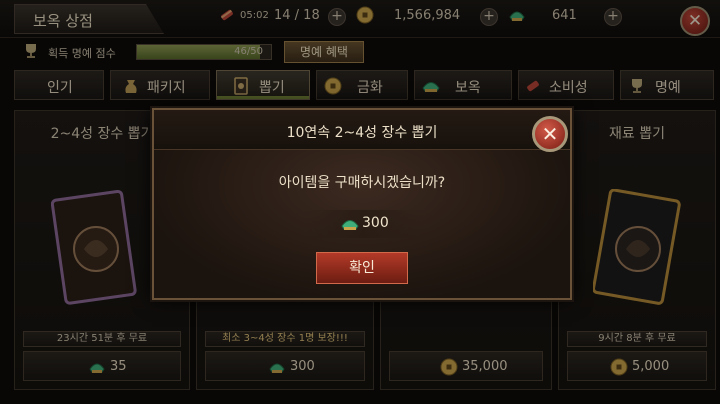 Image resolution: width=720 pixels, height=404 pixels. Describe the element at coordinates (375, 223) in the screenshot. I see `dialog-cost-value: 300` at that location.